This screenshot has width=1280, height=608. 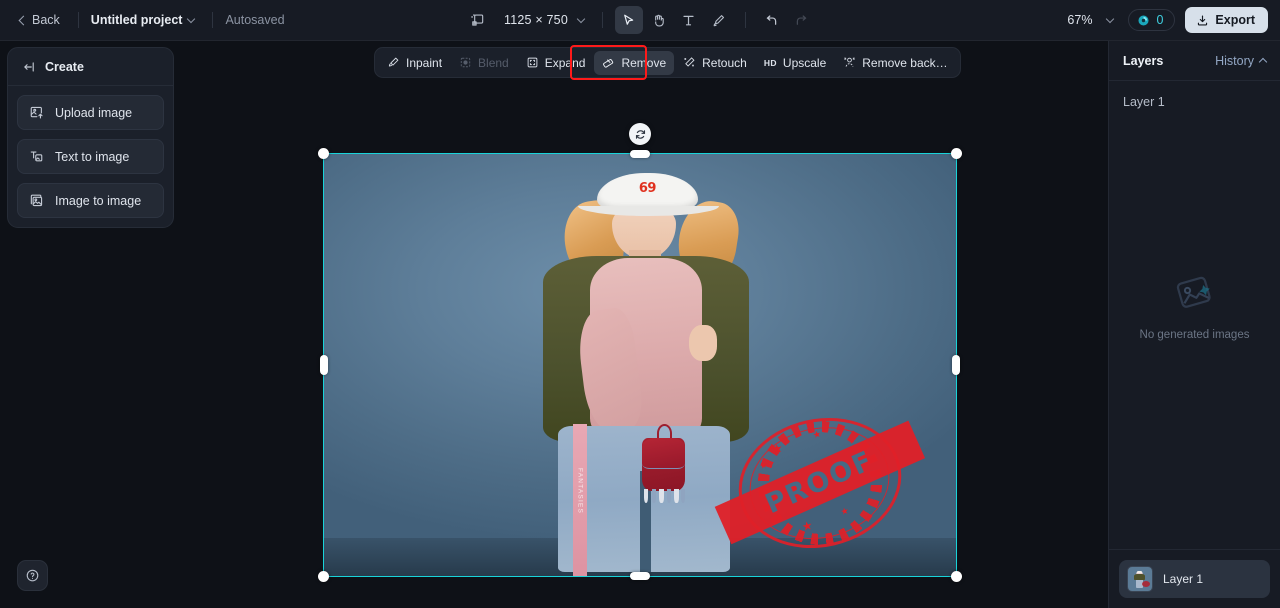 What do you see at coordinates (802, 20) in the screenshot?
I see `redo-button` at bounding box center [802, 20].